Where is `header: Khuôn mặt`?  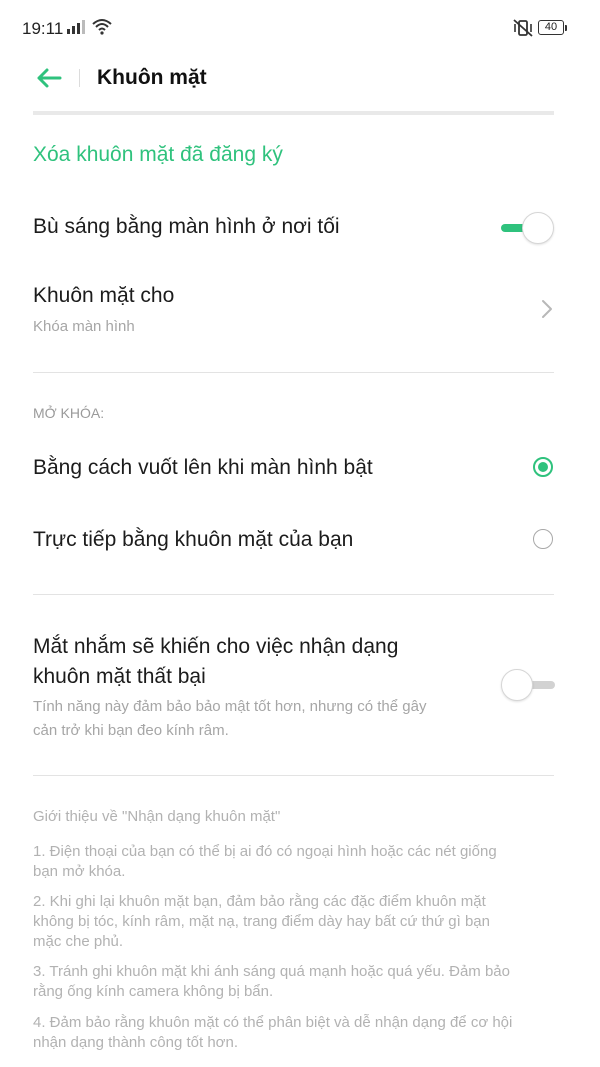
header: Khuôn mặt is located at coordinates (300, 84).